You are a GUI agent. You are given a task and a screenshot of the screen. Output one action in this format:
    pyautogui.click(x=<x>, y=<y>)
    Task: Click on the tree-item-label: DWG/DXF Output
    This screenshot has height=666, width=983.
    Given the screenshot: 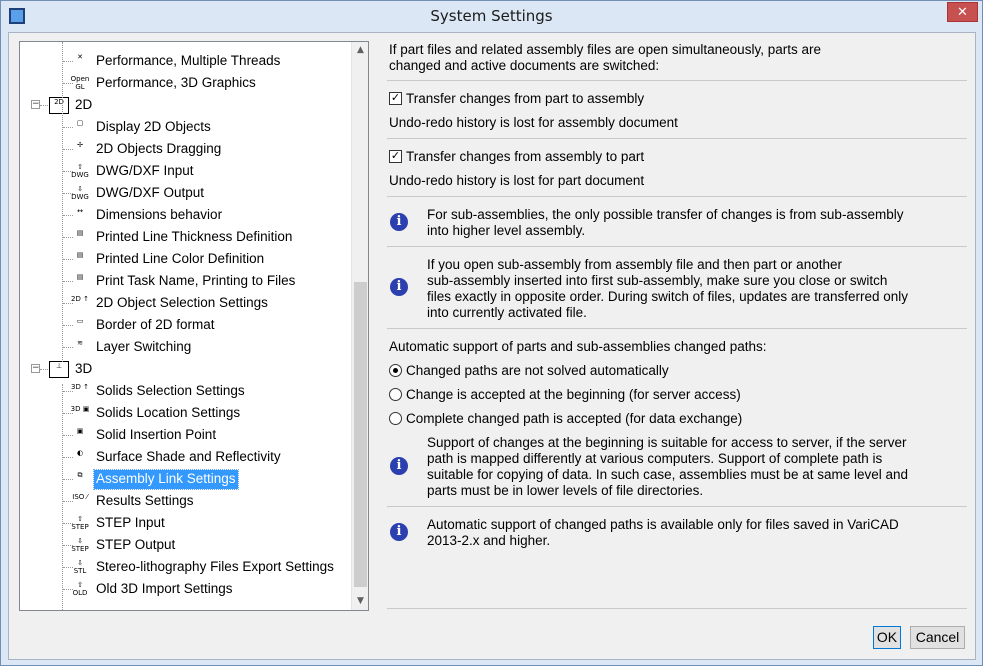 What is the action you would take?
    pyautogui.click(x=150, y=193)
    